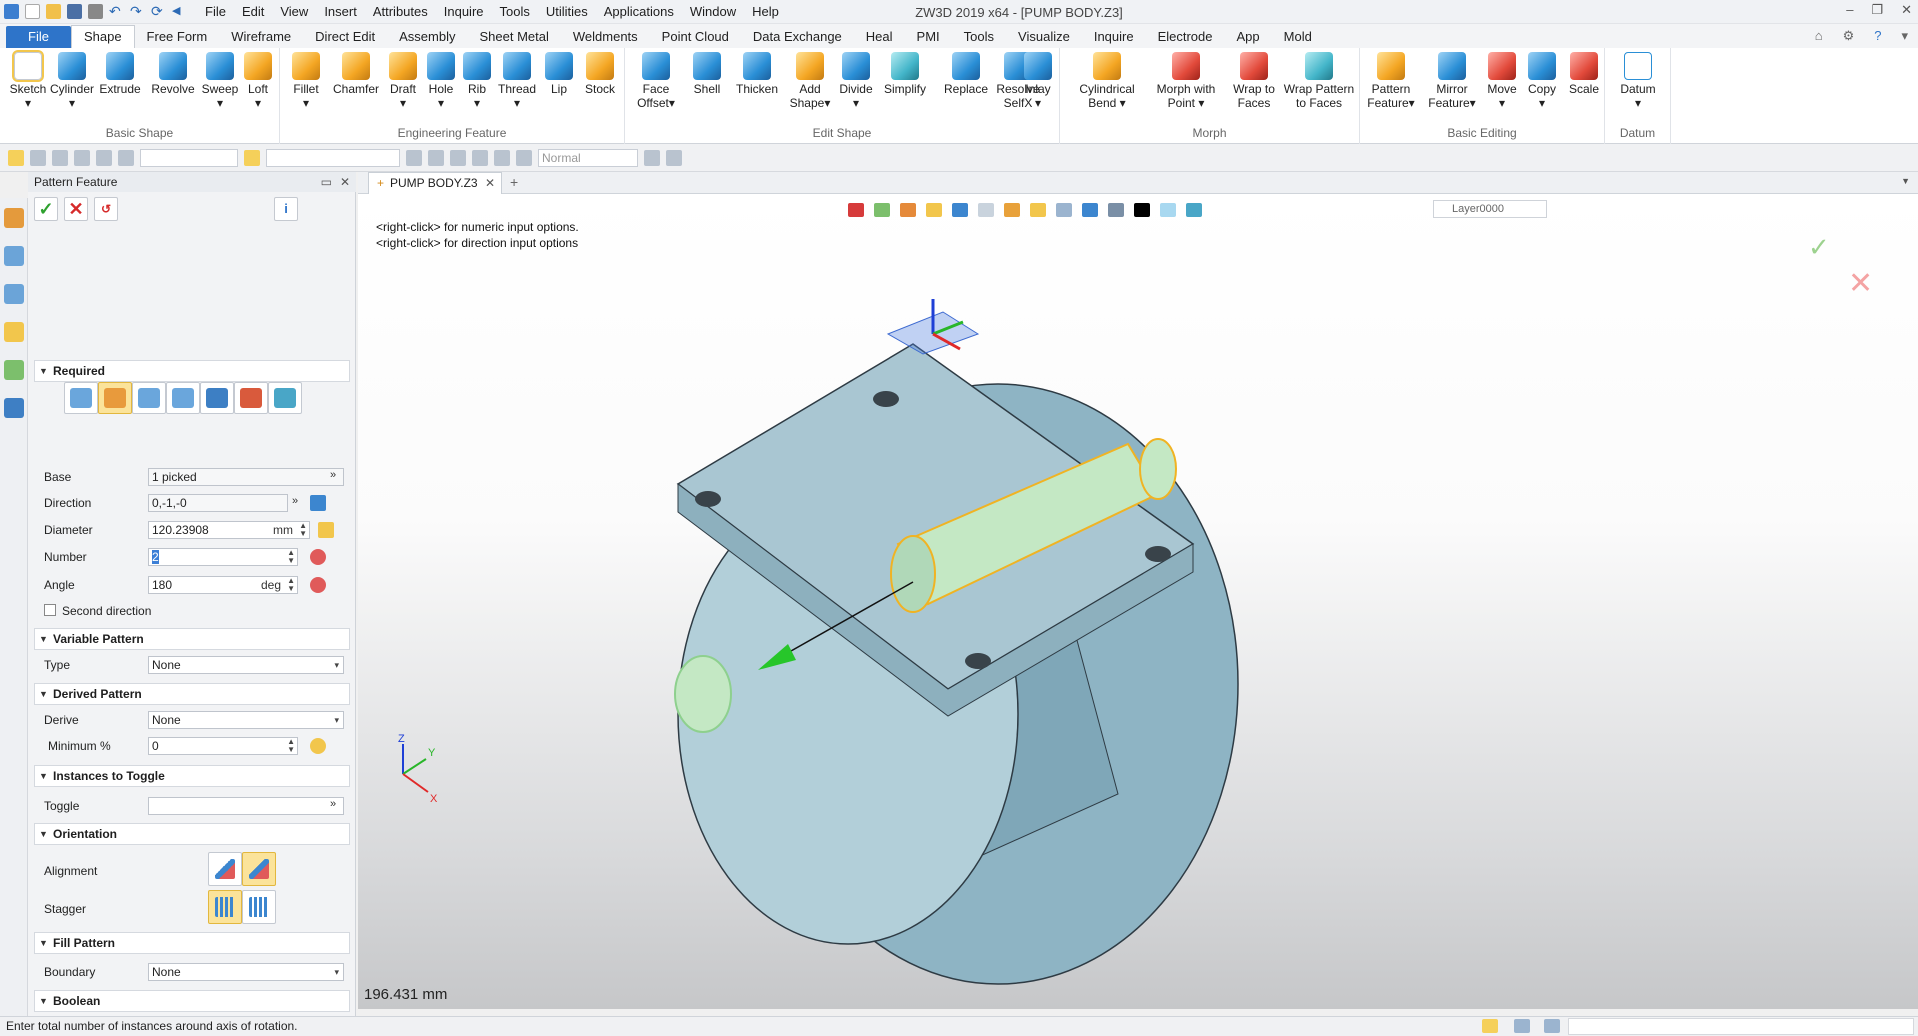 The height and width of the screenshot is (1036, 1918). I want to click on view-manager-icon, so click(14, 370).